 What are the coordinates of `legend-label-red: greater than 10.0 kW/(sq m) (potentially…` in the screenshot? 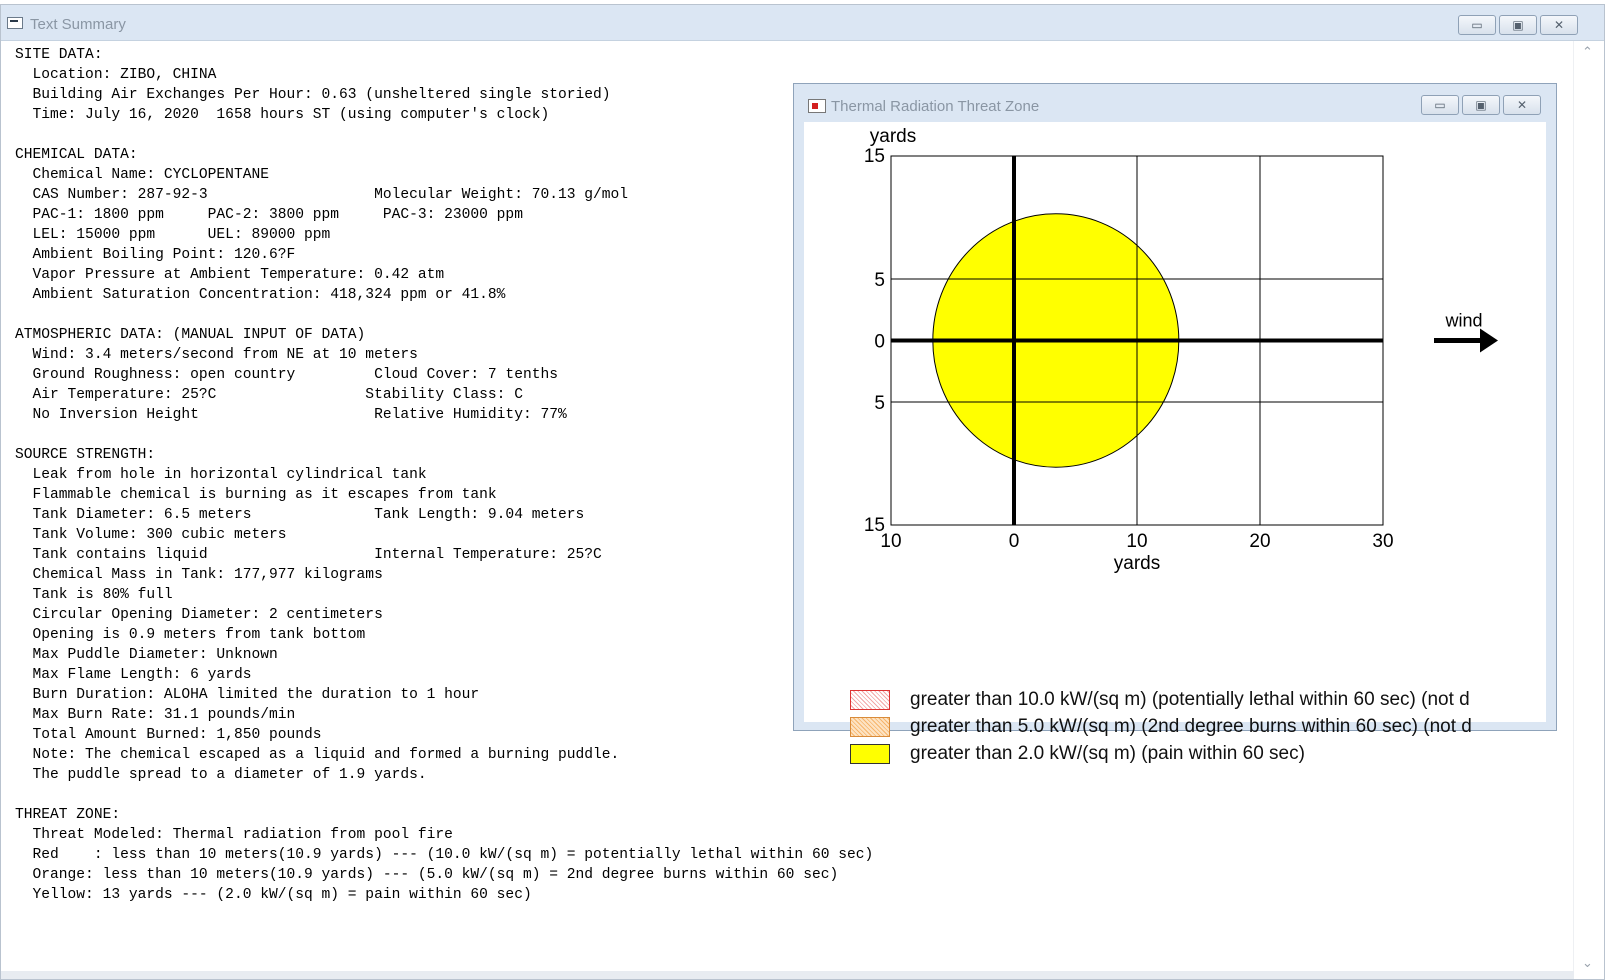 It's located at (1190, 699).